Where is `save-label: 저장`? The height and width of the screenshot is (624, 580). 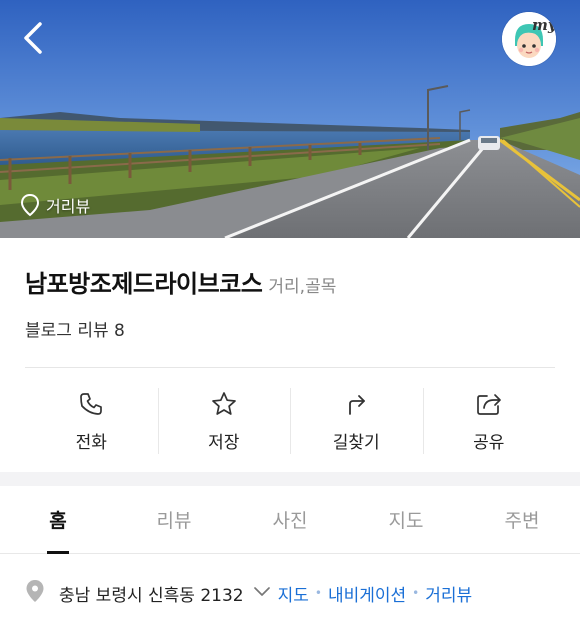 save-label: 저장 is located at coordinates (224, 442).